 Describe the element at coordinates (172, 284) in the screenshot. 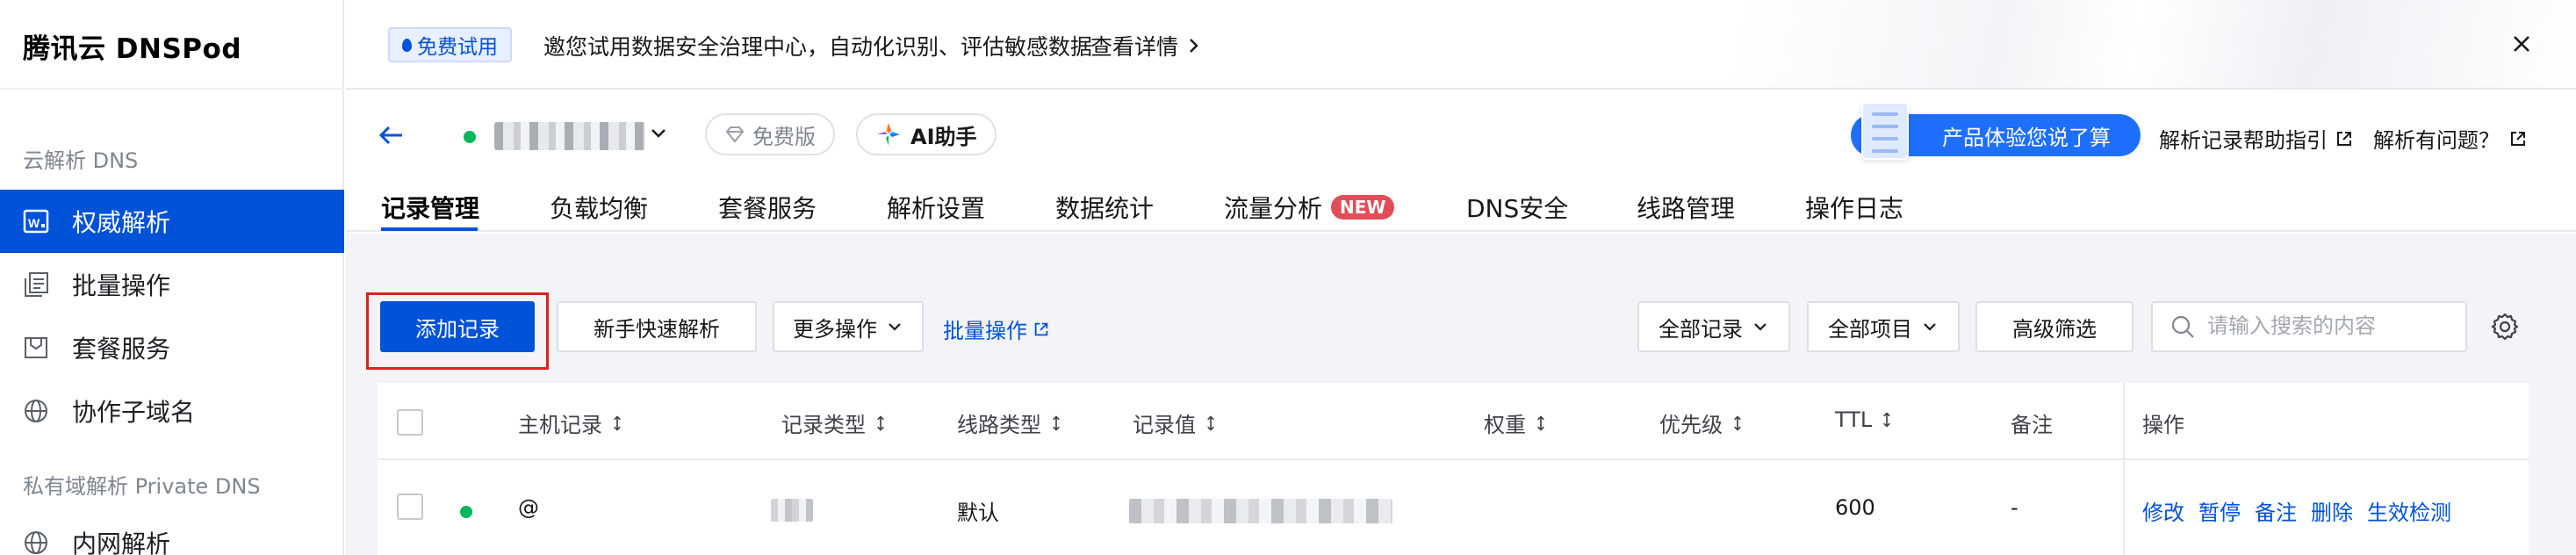

I see `sidebar-item-batch-ops: 批量操作` at that location.